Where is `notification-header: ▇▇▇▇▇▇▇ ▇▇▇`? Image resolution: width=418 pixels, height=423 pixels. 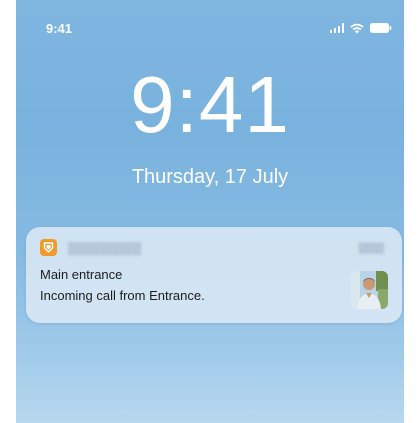
notification-header: ▇▇▇▇▇▇▇ ▇▇▇ is located at coordinates (214, 248).